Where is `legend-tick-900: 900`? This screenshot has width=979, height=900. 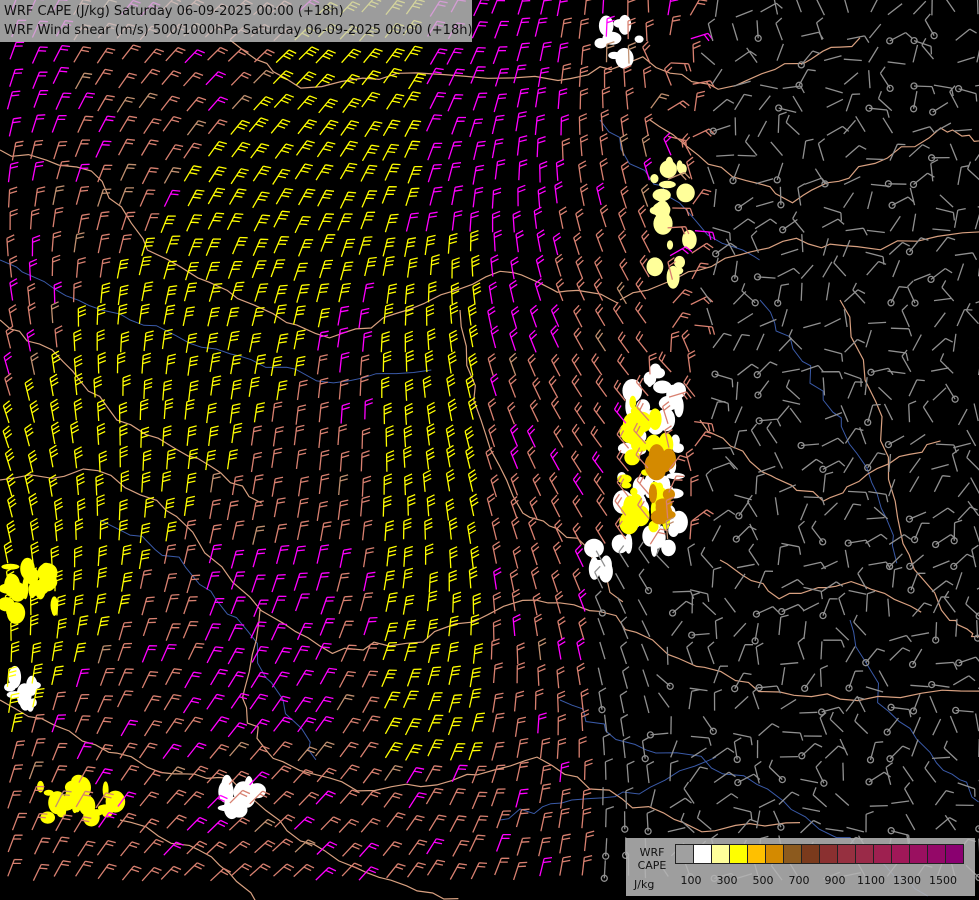 legend-tick-900: 900 is located at coordinates (835, 880).